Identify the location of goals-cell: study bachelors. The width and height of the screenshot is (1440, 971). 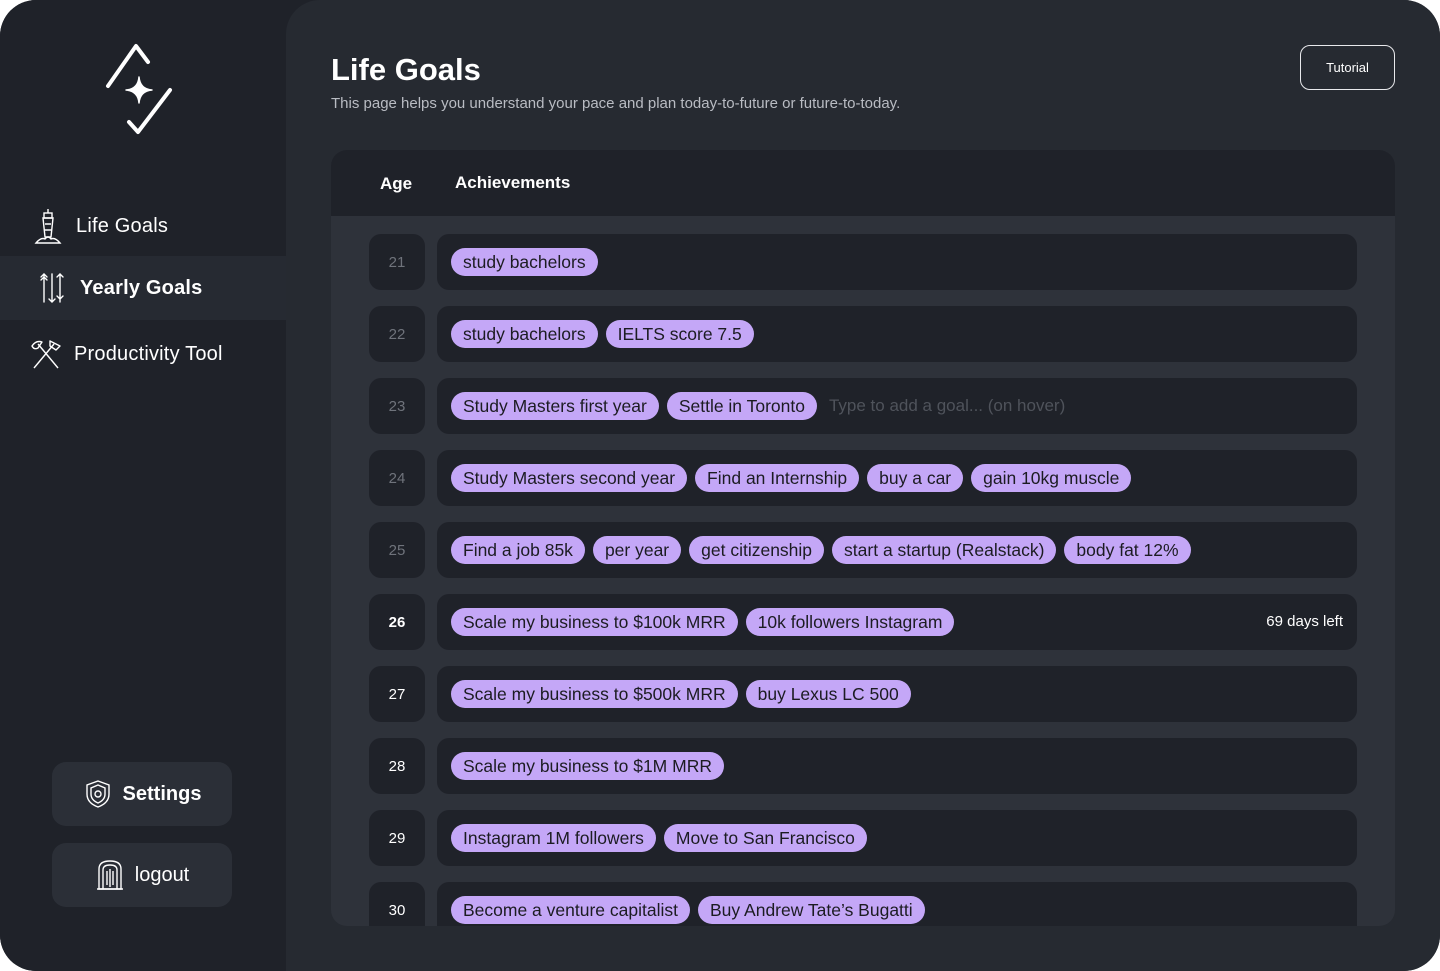
(897, 262).